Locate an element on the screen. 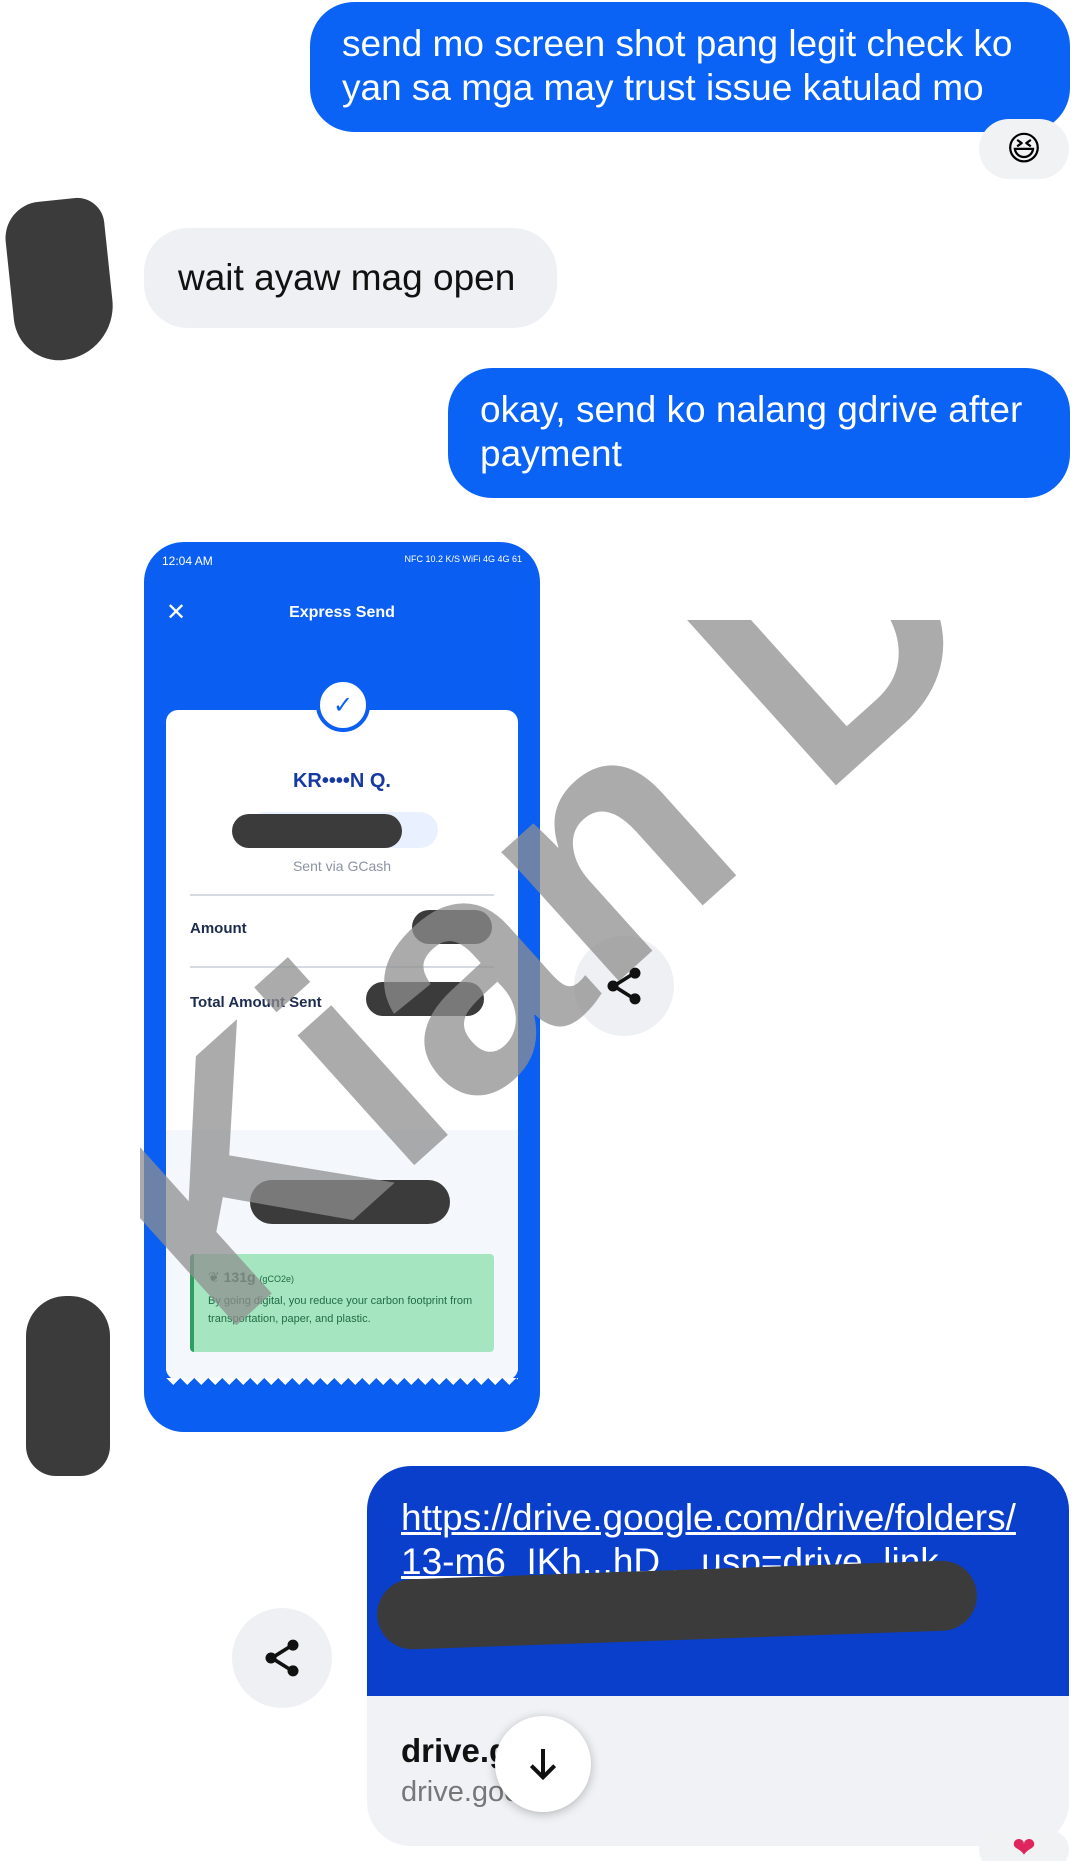 This screenshot has width=1080, height=1861. message-reaction: 😆 is located at coordinates (1024, 149).